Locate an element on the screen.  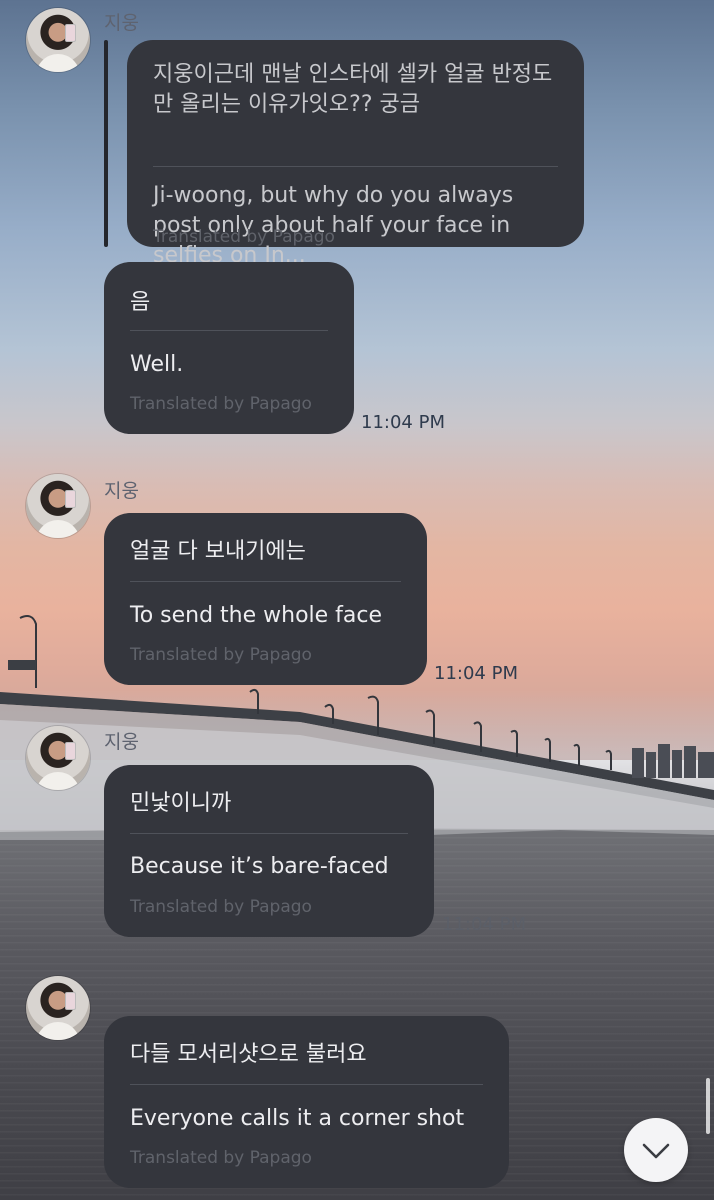
chevron-down-icon is located at coordinates (656, 1151).